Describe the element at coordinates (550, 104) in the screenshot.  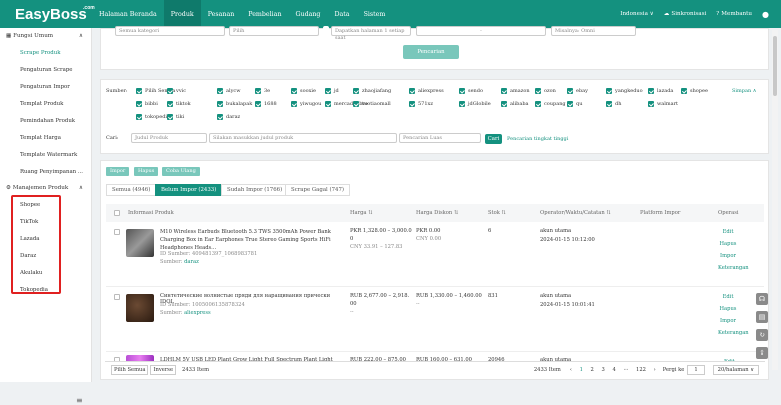
I see `source-checkbox-coupang: coupang` at that location.